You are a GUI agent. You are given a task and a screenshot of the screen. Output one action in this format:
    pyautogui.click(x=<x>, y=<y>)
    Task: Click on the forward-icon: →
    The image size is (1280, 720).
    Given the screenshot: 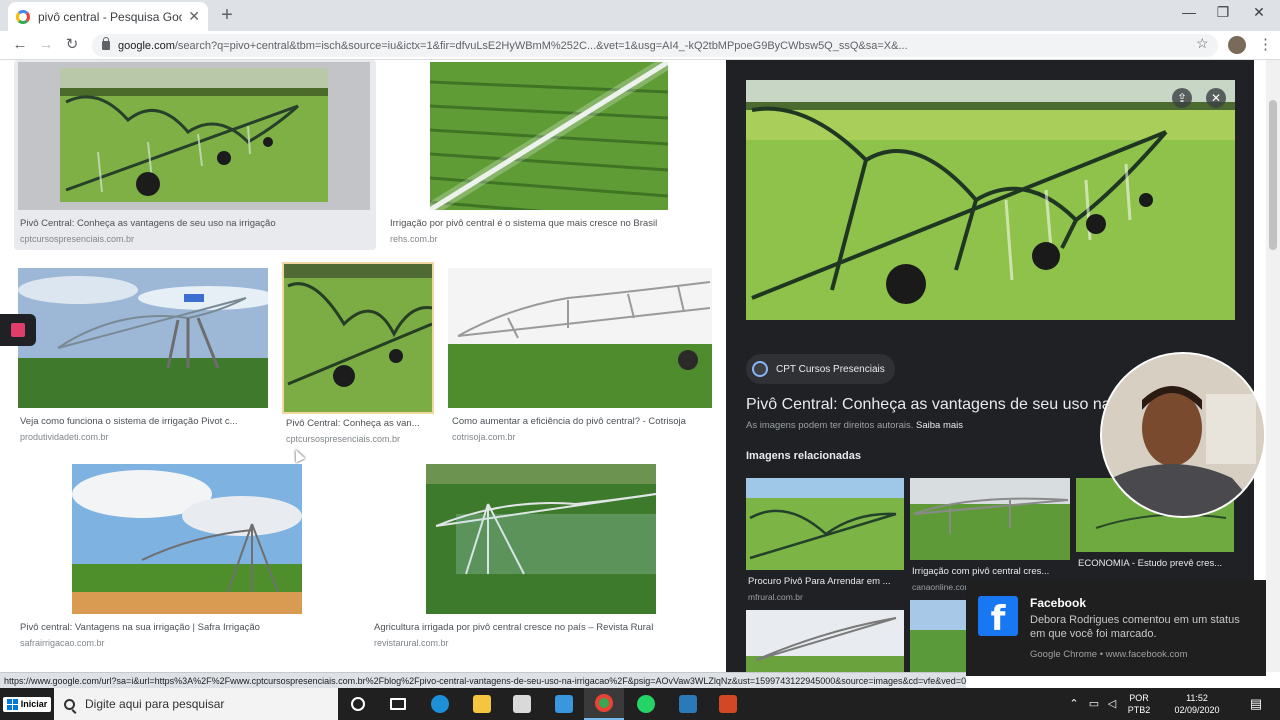 What is the action you would take?
    pyautogui.click(x=46, y=45)
    